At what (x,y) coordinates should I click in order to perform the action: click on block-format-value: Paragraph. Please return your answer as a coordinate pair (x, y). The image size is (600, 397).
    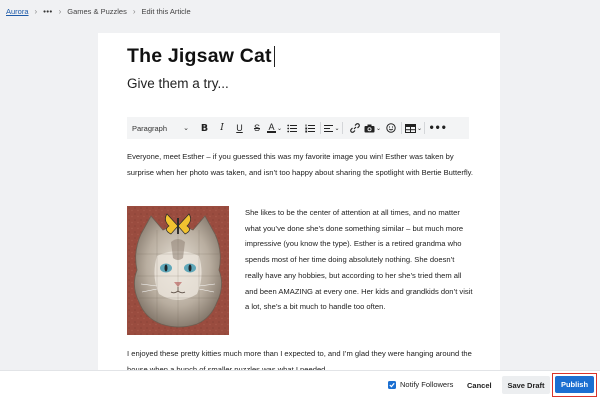
    Looking at the image, I should click on (150, 128).